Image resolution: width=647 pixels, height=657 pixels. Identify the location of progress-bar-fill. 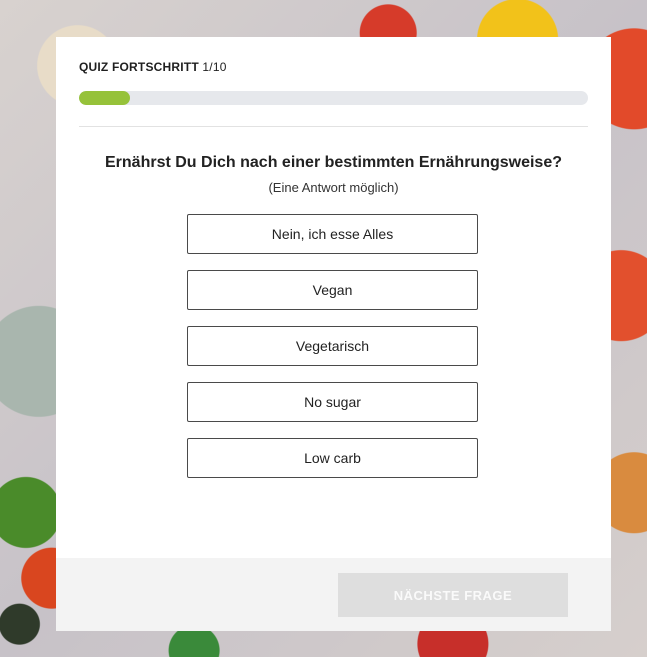
(104, 98).